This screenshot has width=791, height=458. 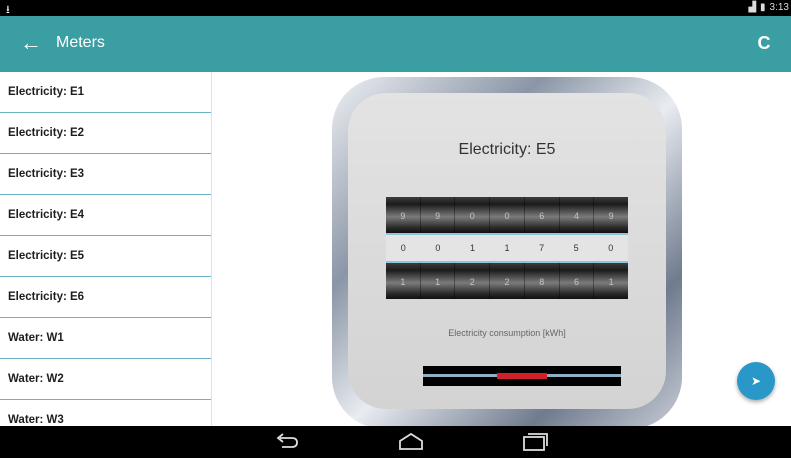 What do you see at coordinates (105, 297) in the screenshot?
I see `list-item-e6: Electricity: E6` at bounding box center [105, 297].